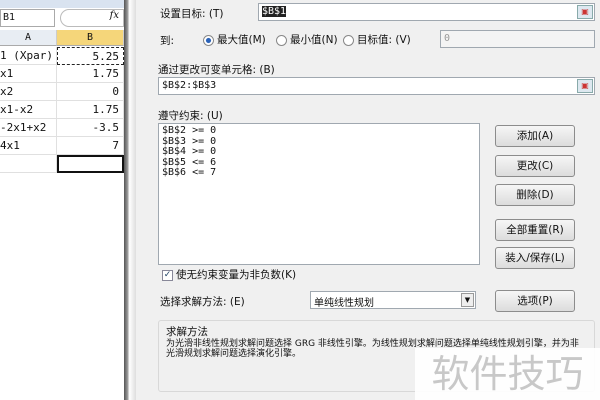  What do you see at coordinates (90, 38) in the screenshot?
I see `column-header-b: B` at bounding box center [90, 38].